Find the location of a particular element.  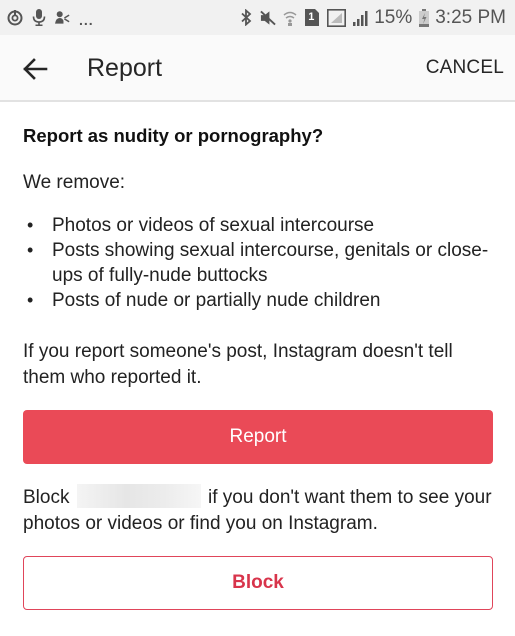

status-bar-right: 1 15% 3:25 PM is located at coordinates (372, 18).